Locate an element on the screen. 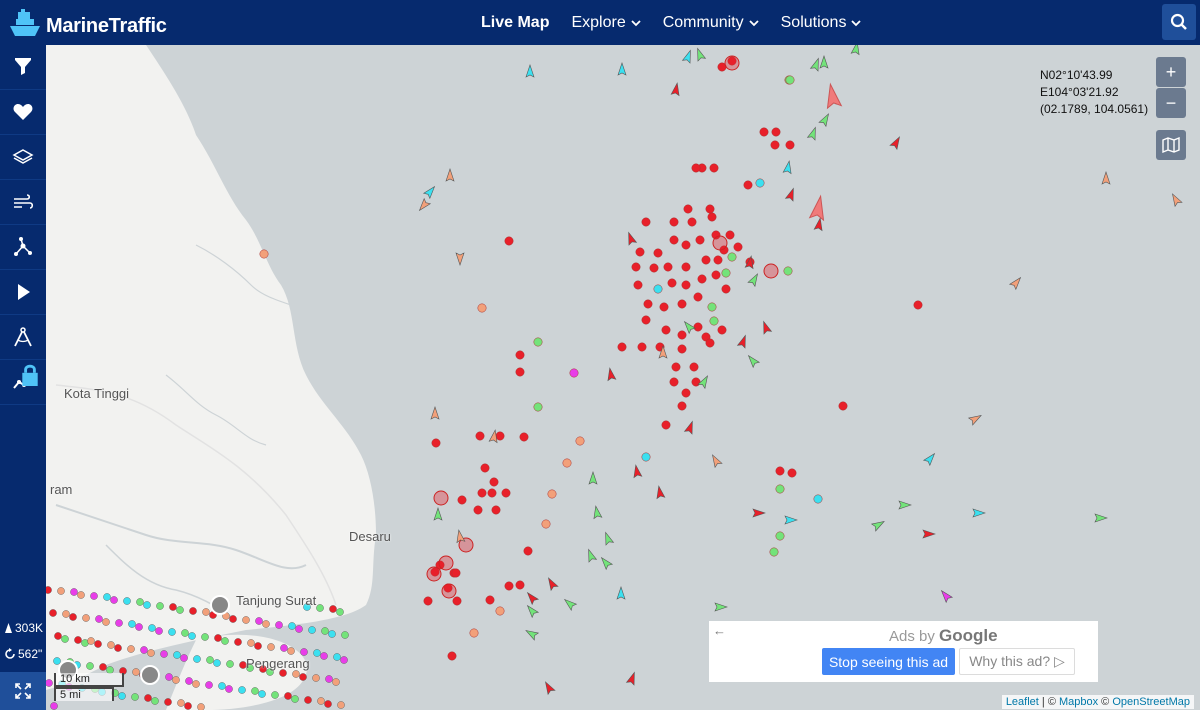 This screenshot has width=1200, height=710. osm-link: OpenStreetMap is located at coordinates (1151, 702).